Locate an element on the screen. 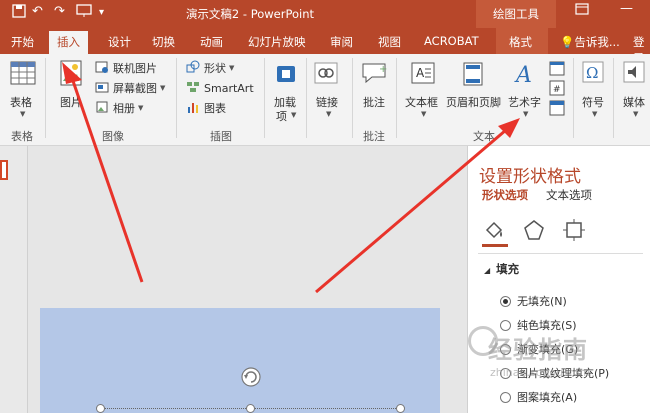 The width and height of the screenshot is (650, 413). header-footer-button: 页眉和页脚 is located at coordinates (473, 102).